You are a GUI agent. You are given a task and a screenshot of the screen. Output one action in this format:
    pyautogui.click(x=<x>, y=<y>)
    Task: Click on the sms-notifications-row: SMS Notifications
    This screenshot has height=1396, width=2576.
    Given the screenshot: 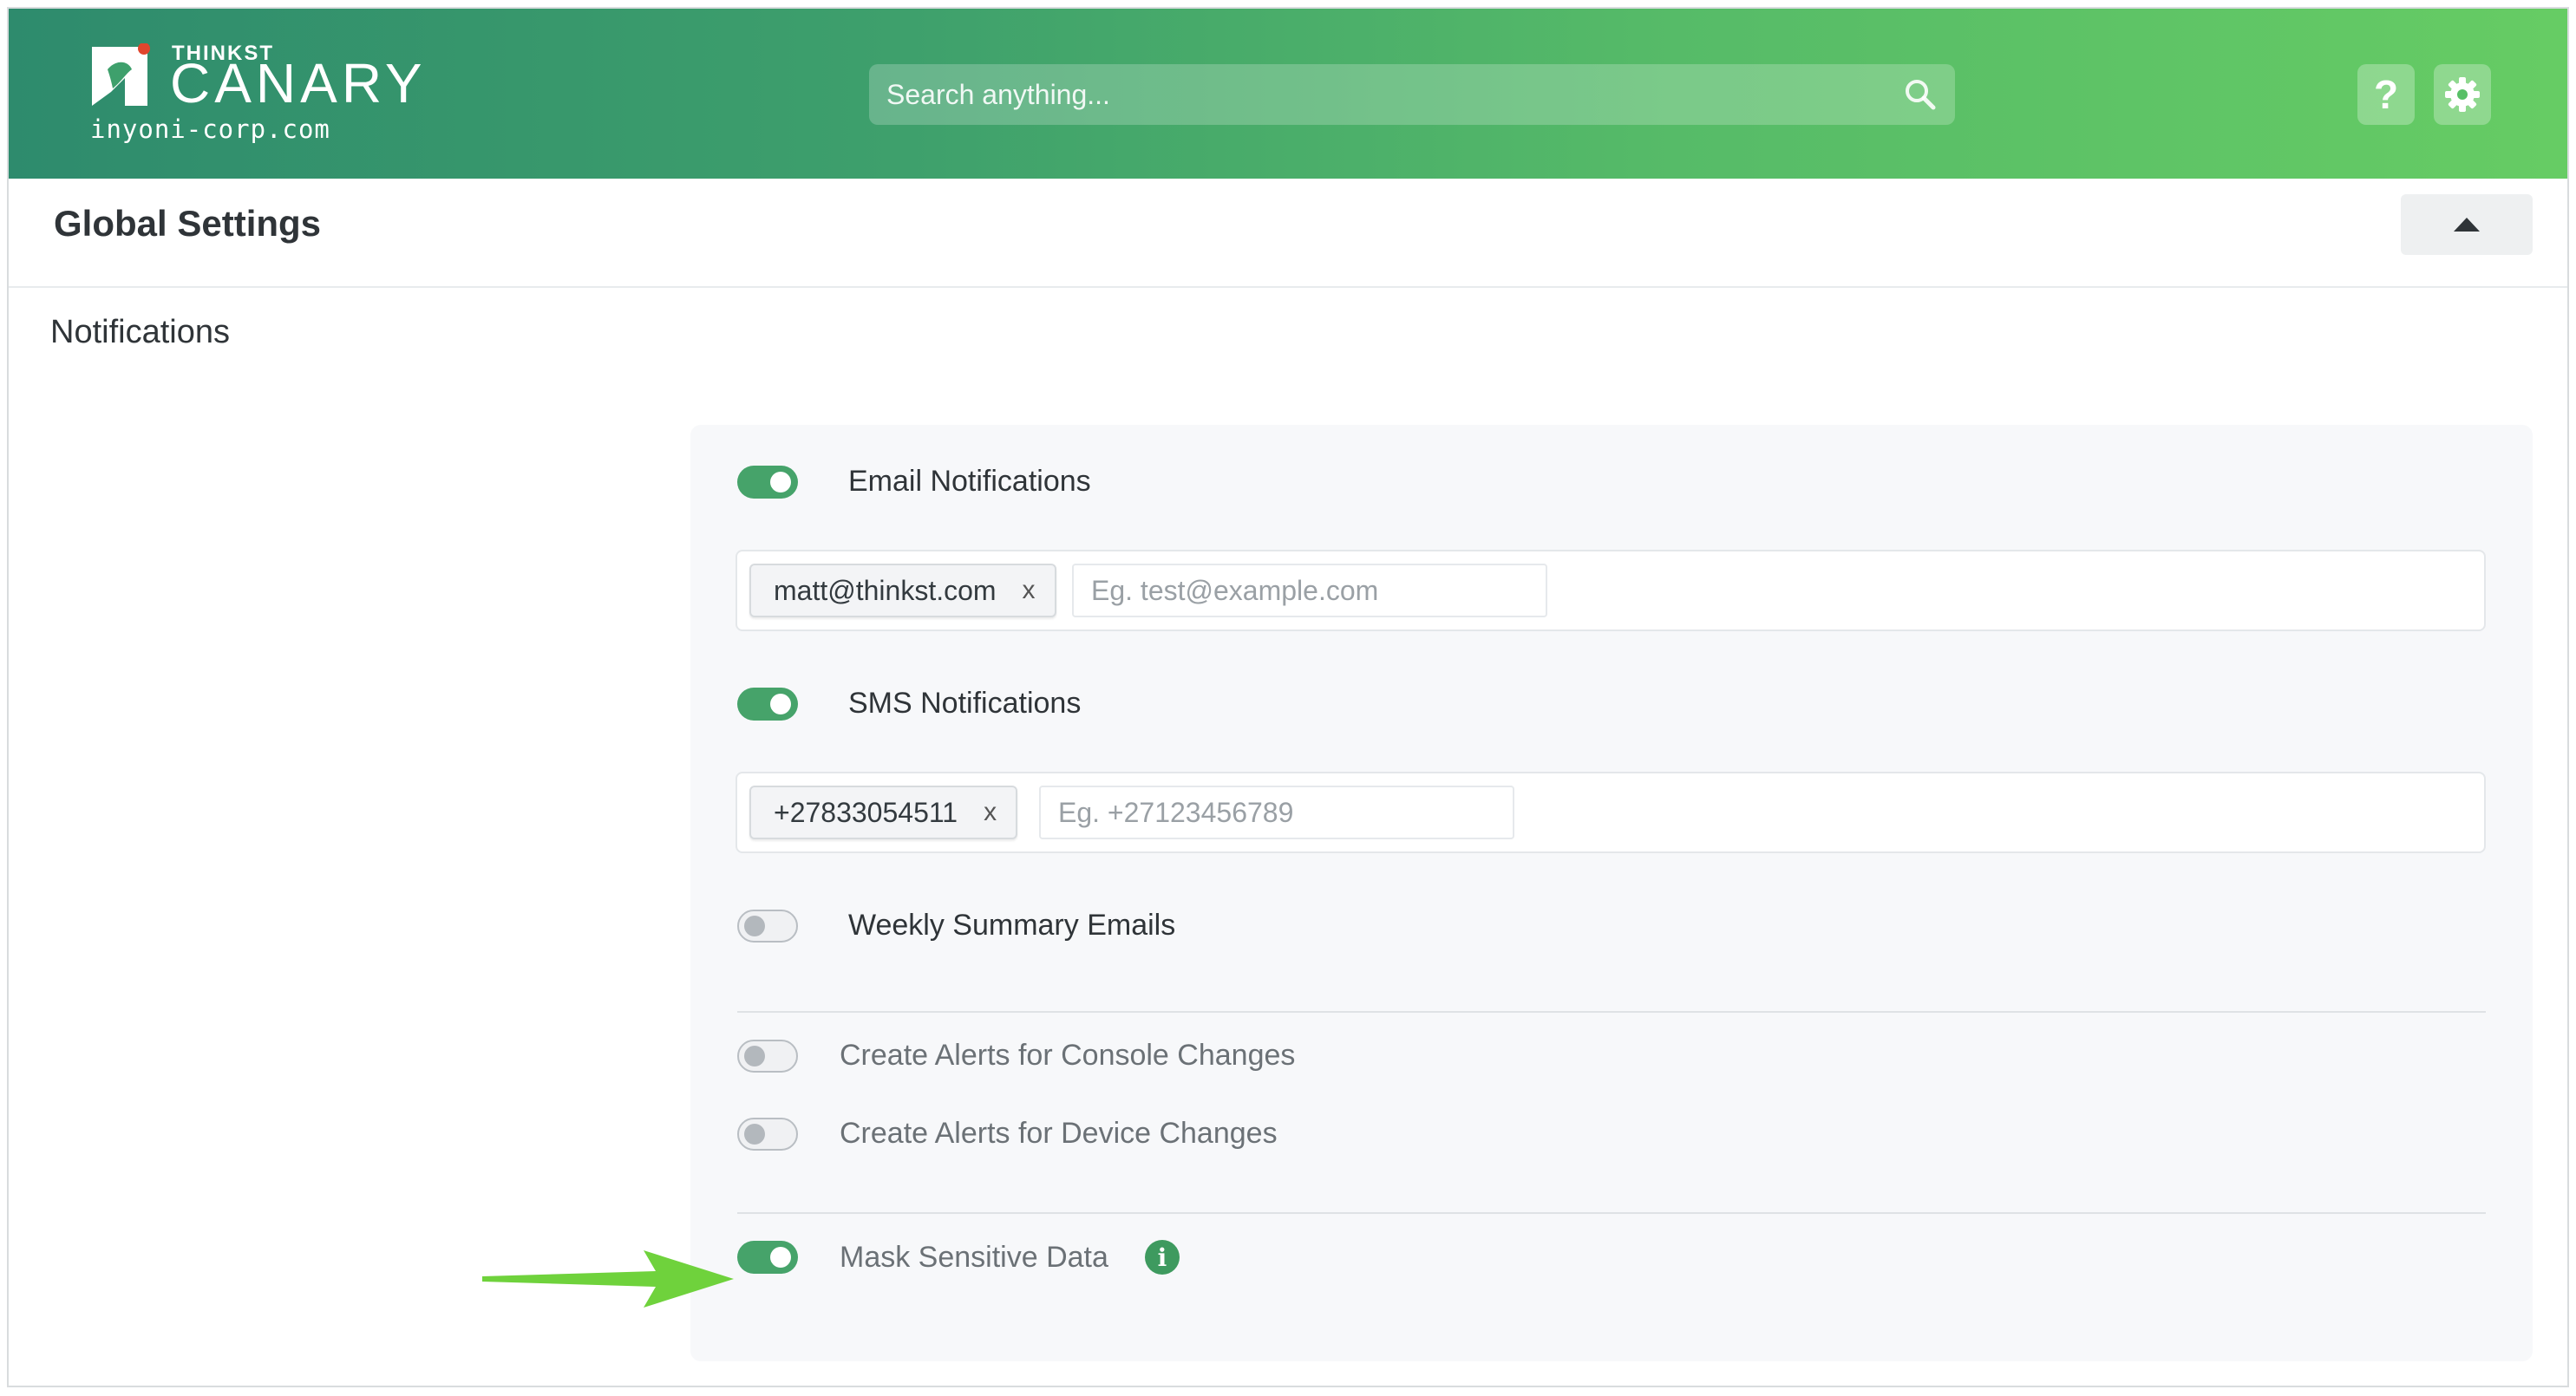 What is the action you would take?
    pyautogui.click(x=909, y=704)
    